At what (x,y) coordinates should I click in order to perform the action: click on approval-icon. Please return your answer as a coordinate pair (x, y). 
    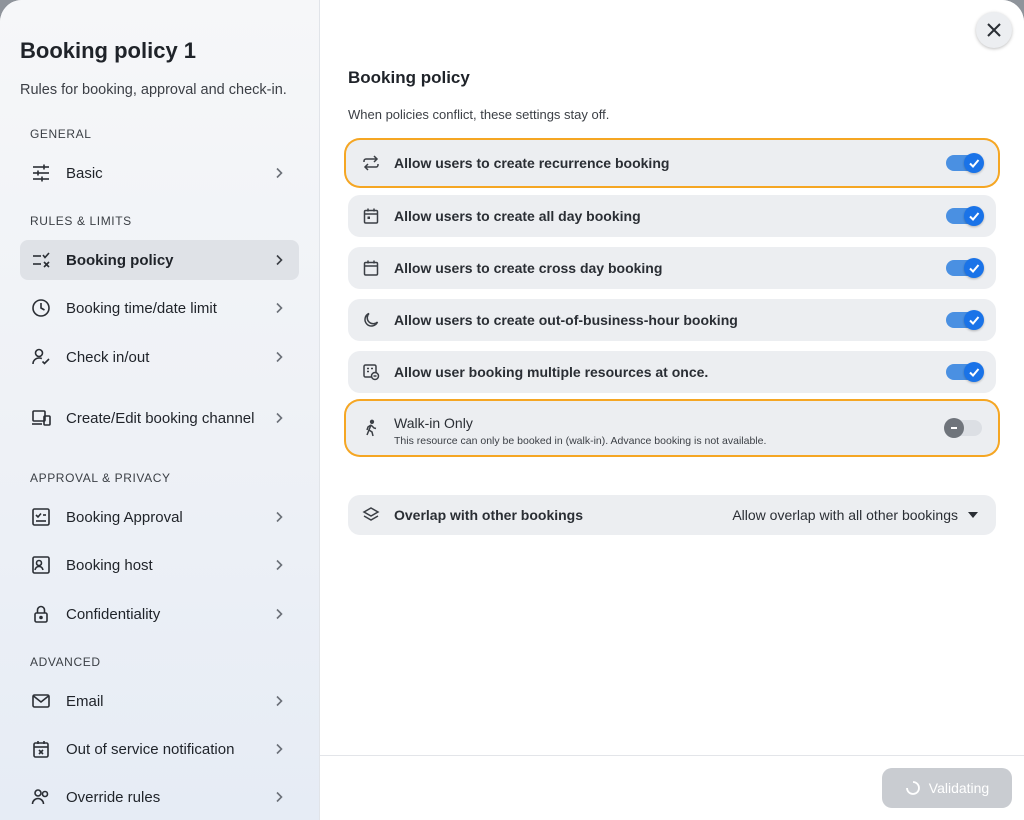
    Looking at the image, I should click on (41, 517).